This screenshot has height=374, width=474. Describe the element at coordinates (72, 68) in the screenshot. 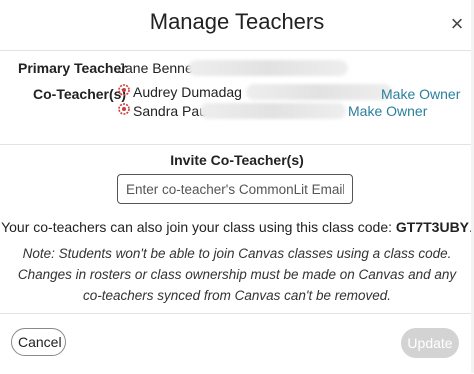

I see `primary-teacher-label: Primary Teacher` at that location.